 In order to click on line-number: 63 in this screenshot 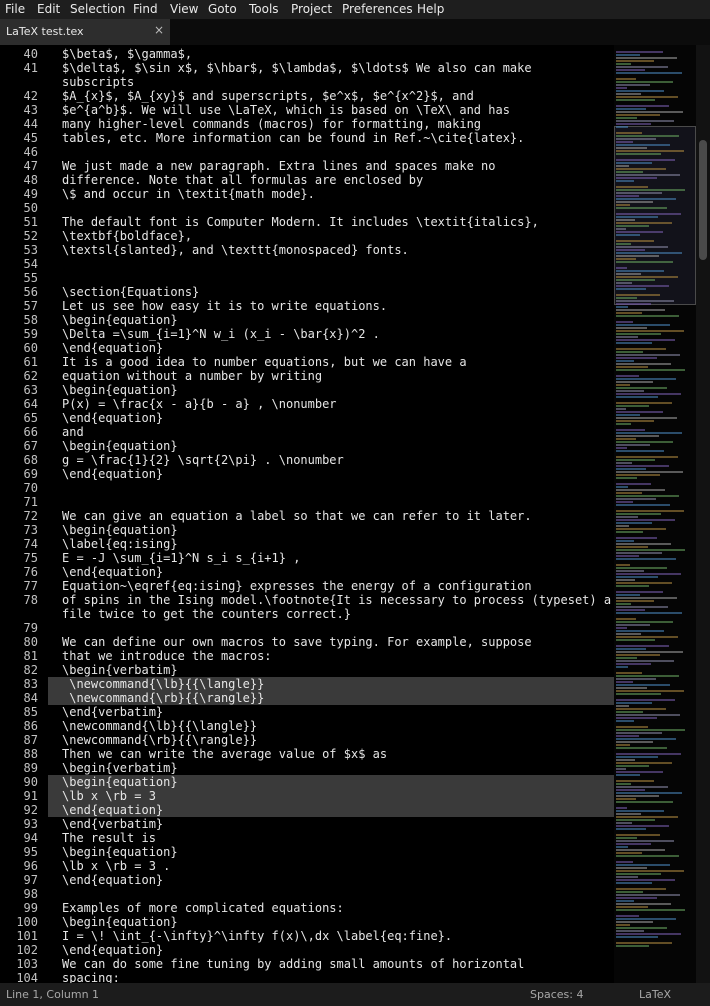, I will do `click(30, 390)`.